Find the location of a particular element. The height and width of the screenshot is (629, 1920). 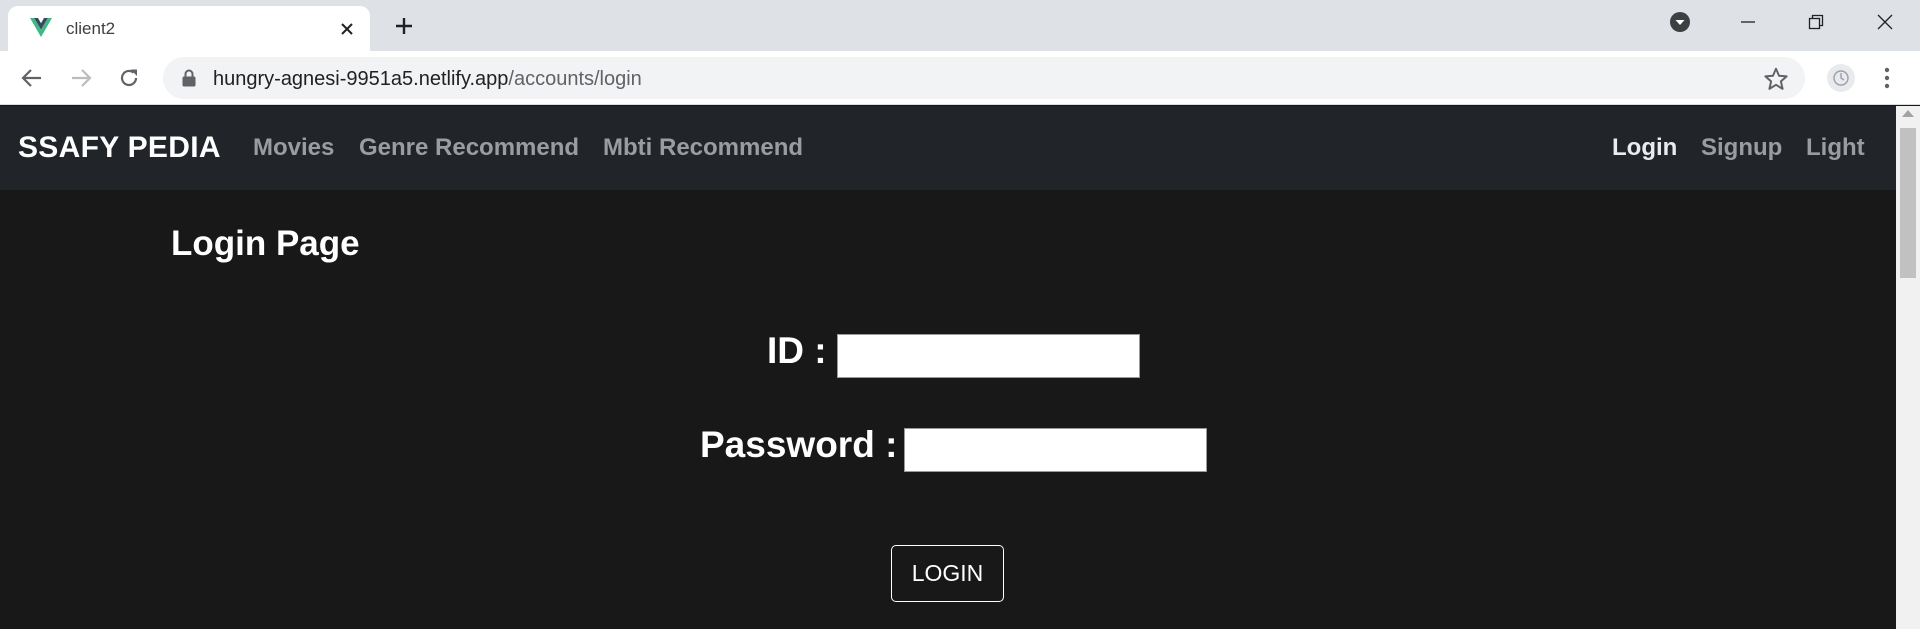

arrow-right-icon is located at coordinates (81, 78).